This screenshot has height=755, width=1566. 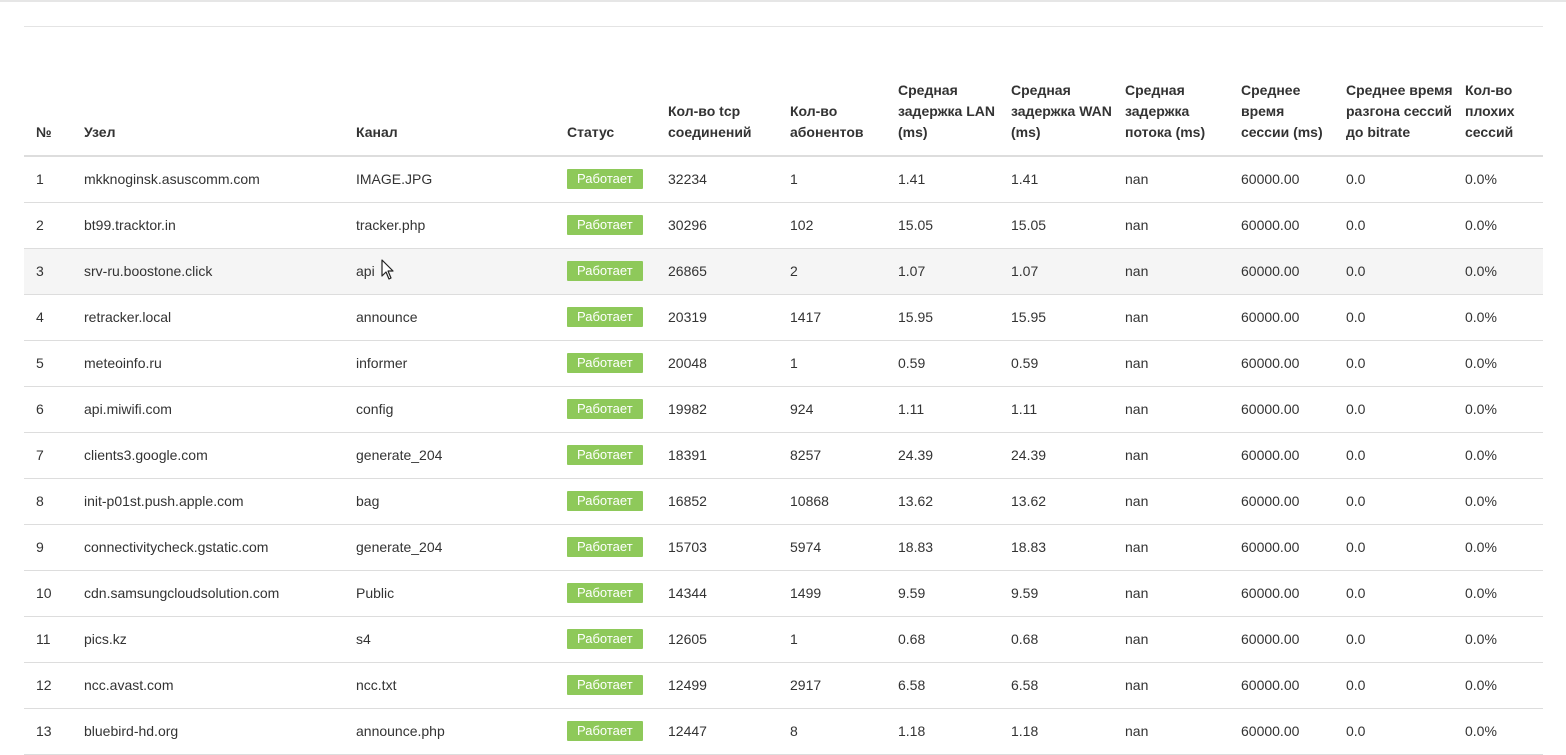 What do you see at coordinates (942, 92) in the screenshot?
I see `column-header-lan: Средная задержка LAN (ms)` at bounding box center [942, 92].